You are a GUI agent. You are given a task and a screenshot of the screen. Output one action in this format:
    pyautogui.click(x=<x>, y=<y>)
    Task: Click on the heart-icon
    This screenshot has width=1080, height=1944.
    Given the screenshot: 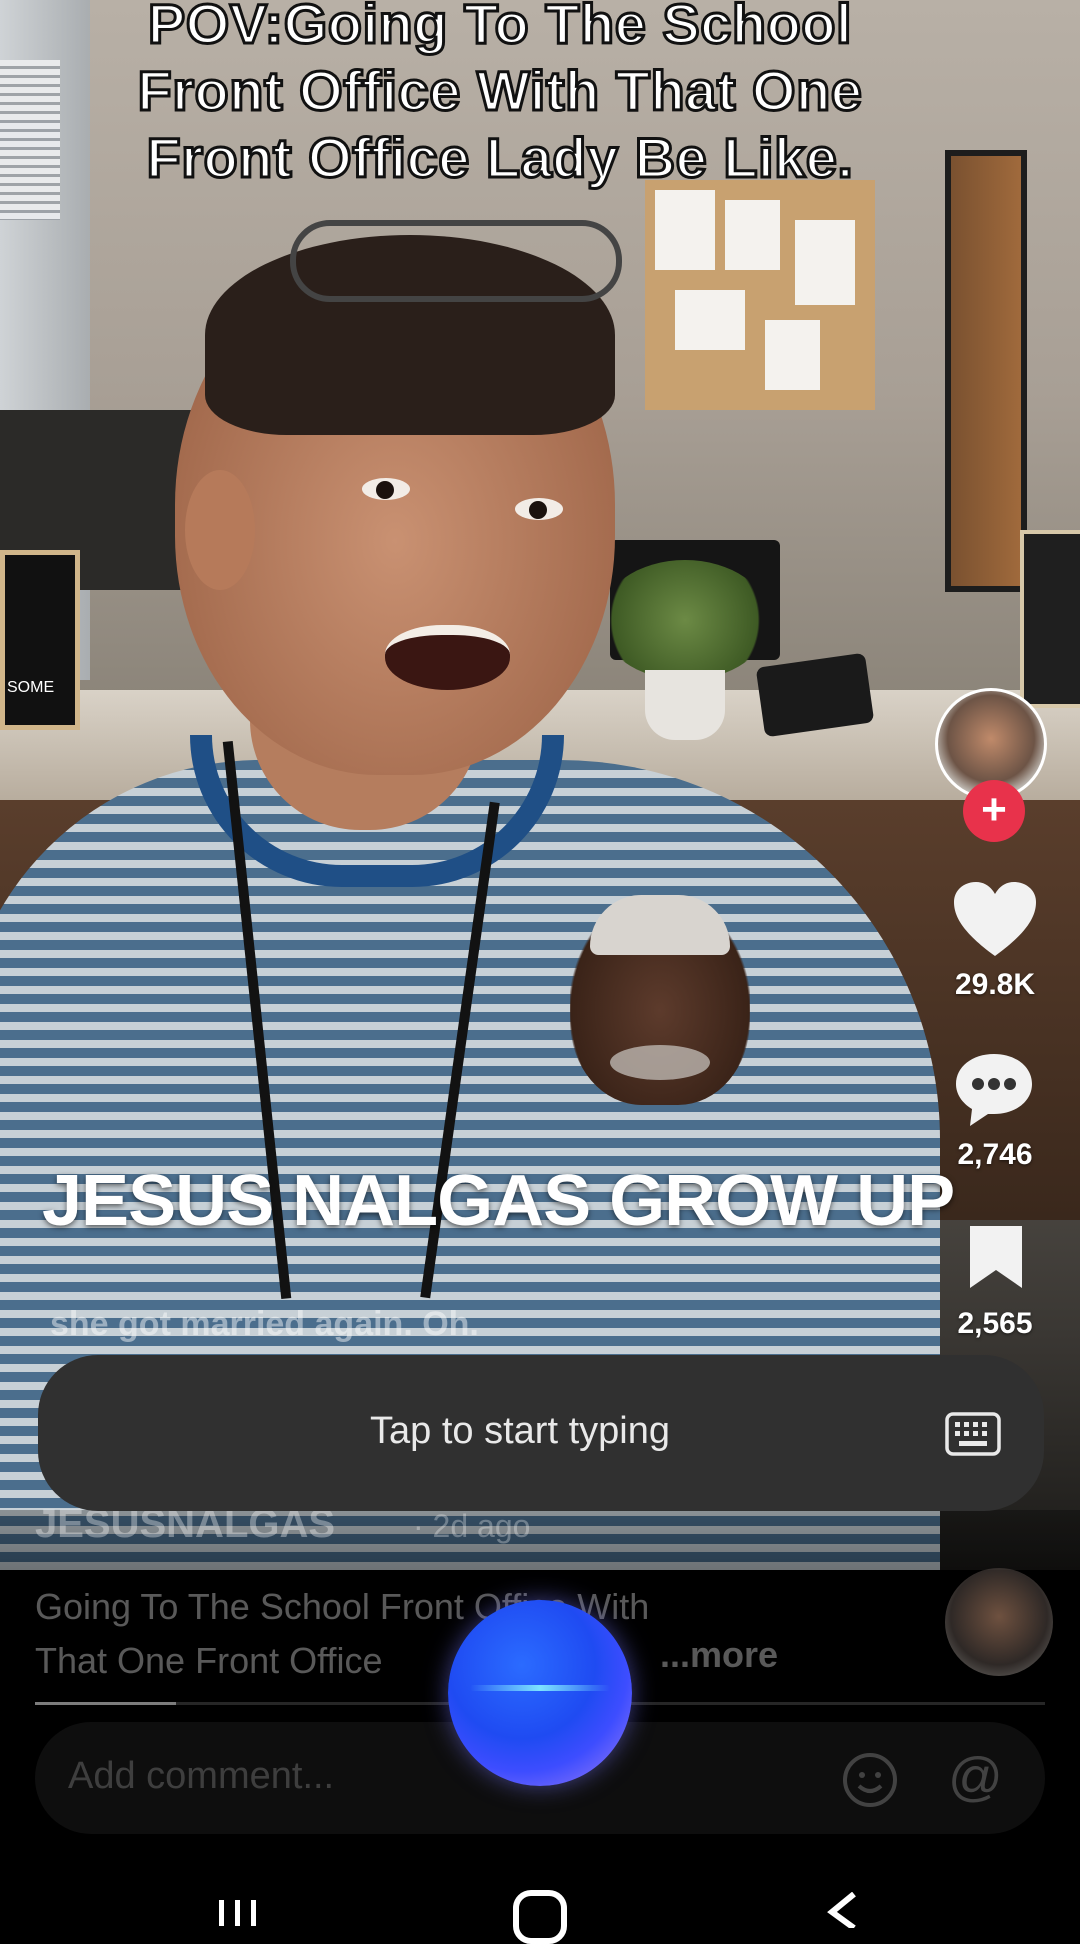 What is the action you would take?
    pyautogui.click(x=995, y=920)
    